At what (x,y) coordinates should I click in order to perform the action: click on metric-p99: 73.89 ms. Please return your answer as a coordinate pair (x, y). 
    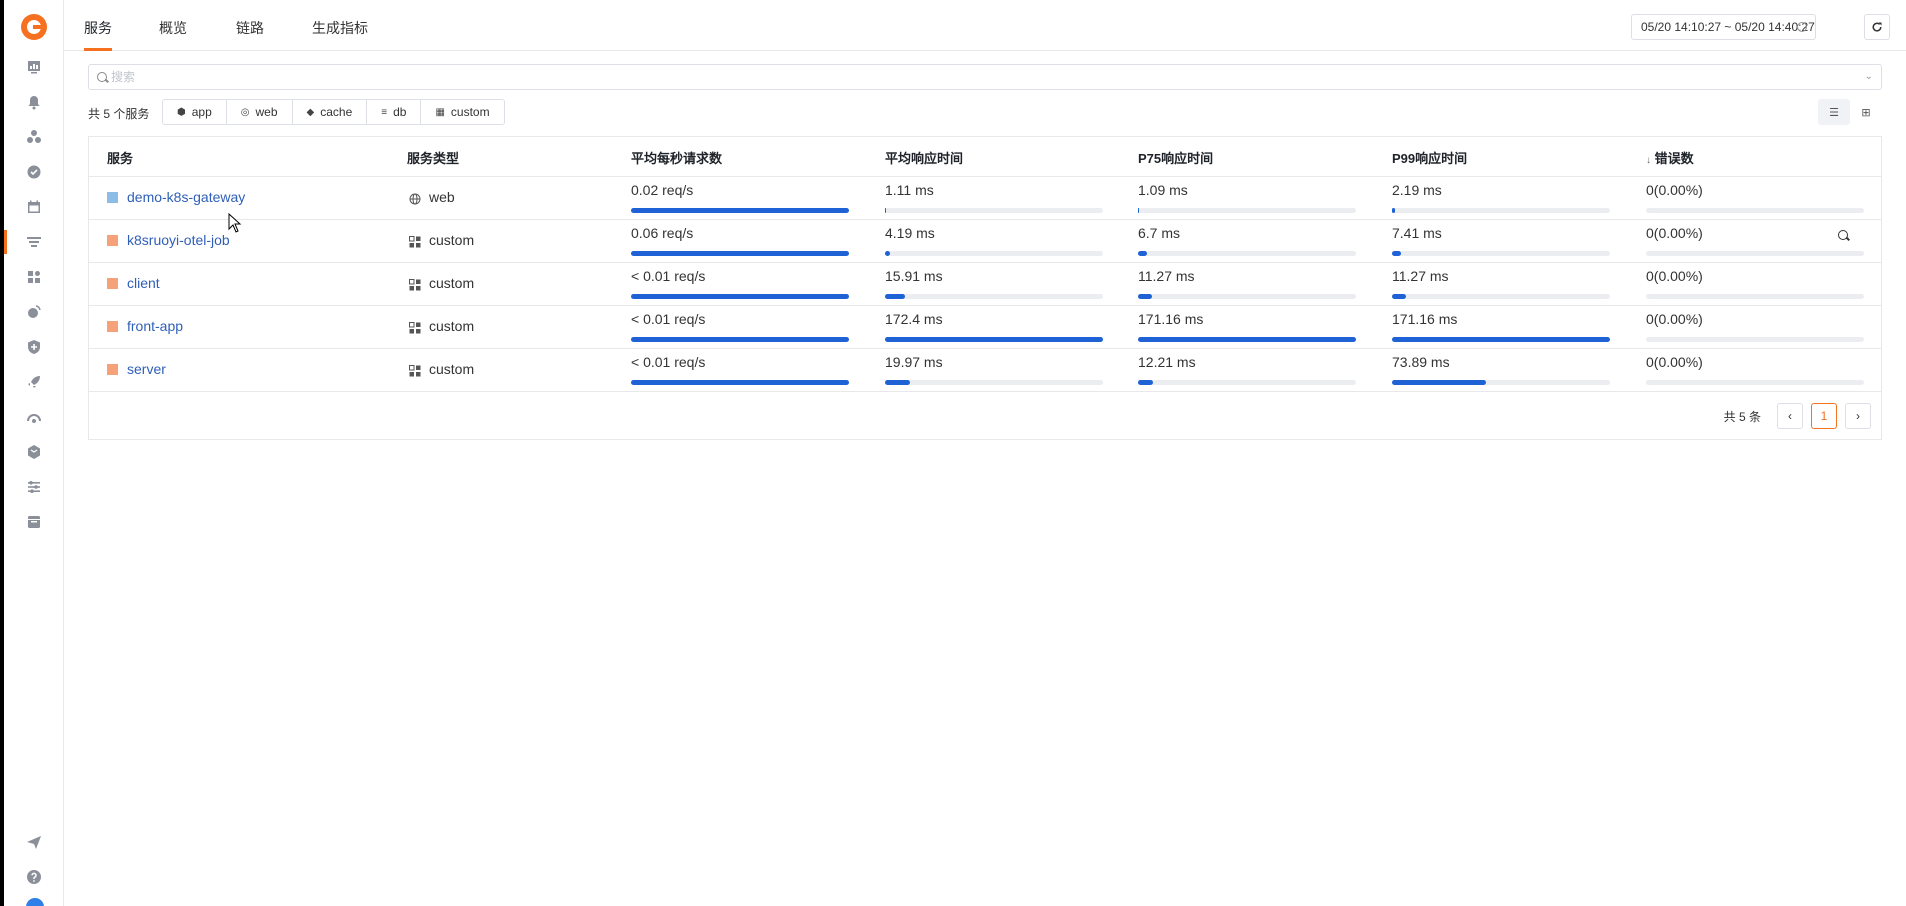
    Looking at the image, I should click on (1501, 369).